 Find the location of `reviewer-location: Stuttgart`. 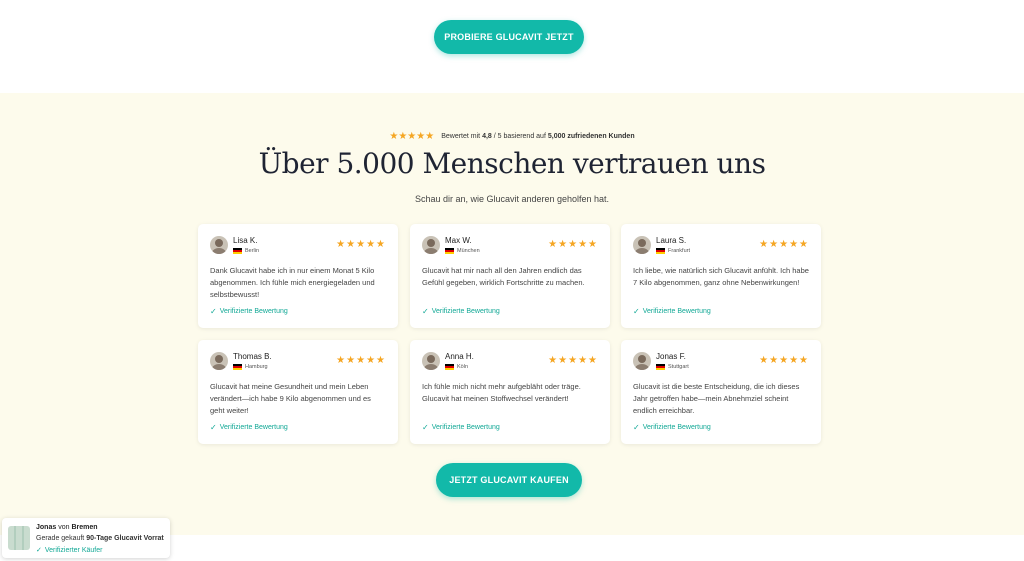

reviewer-location: Stuttgart is located at coordinates (672, 367).